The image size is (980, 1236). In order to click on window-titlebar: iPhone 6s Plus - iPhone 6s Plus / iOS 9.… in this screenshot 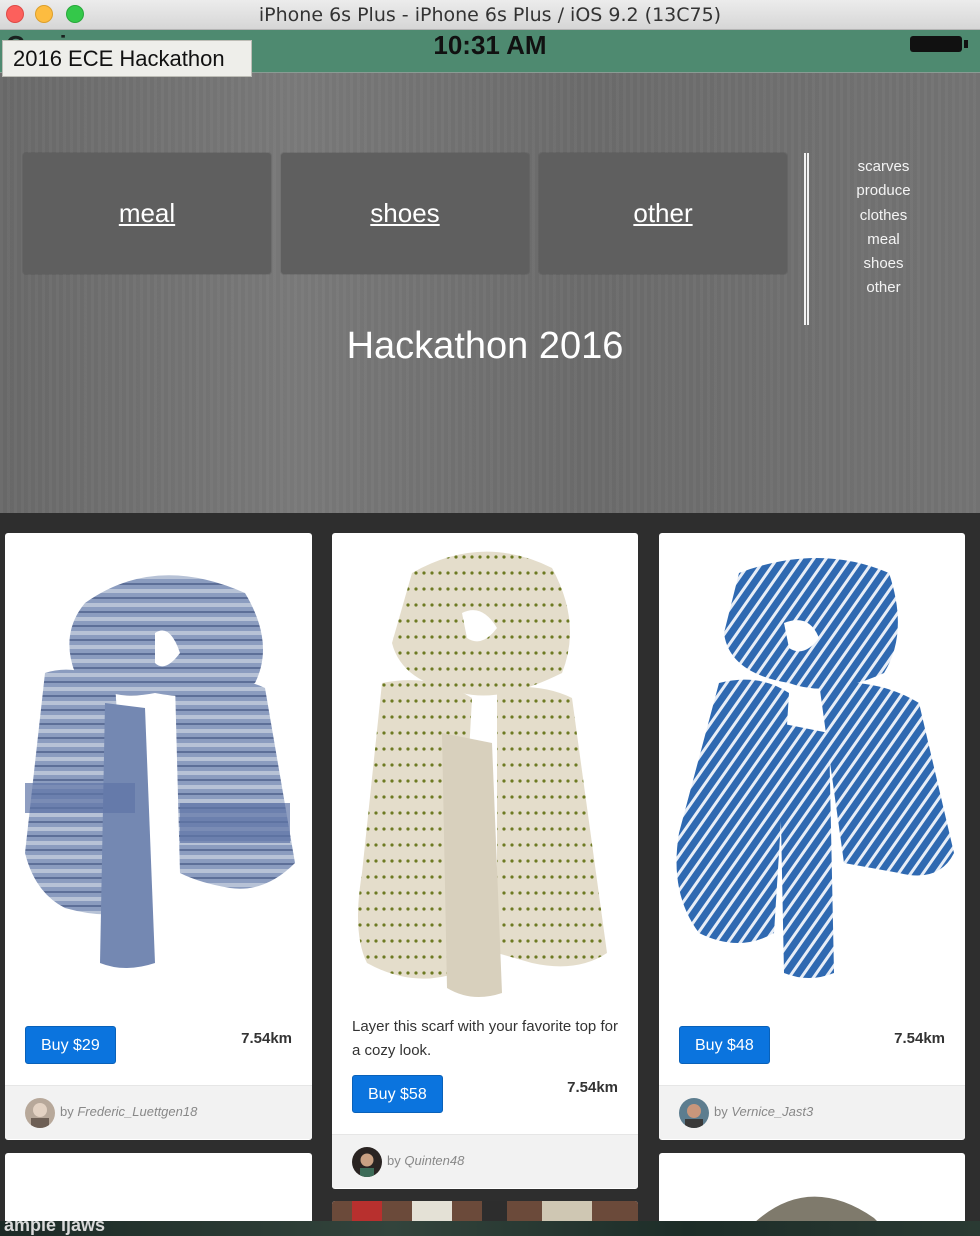, I will do `click(490, 15)`.